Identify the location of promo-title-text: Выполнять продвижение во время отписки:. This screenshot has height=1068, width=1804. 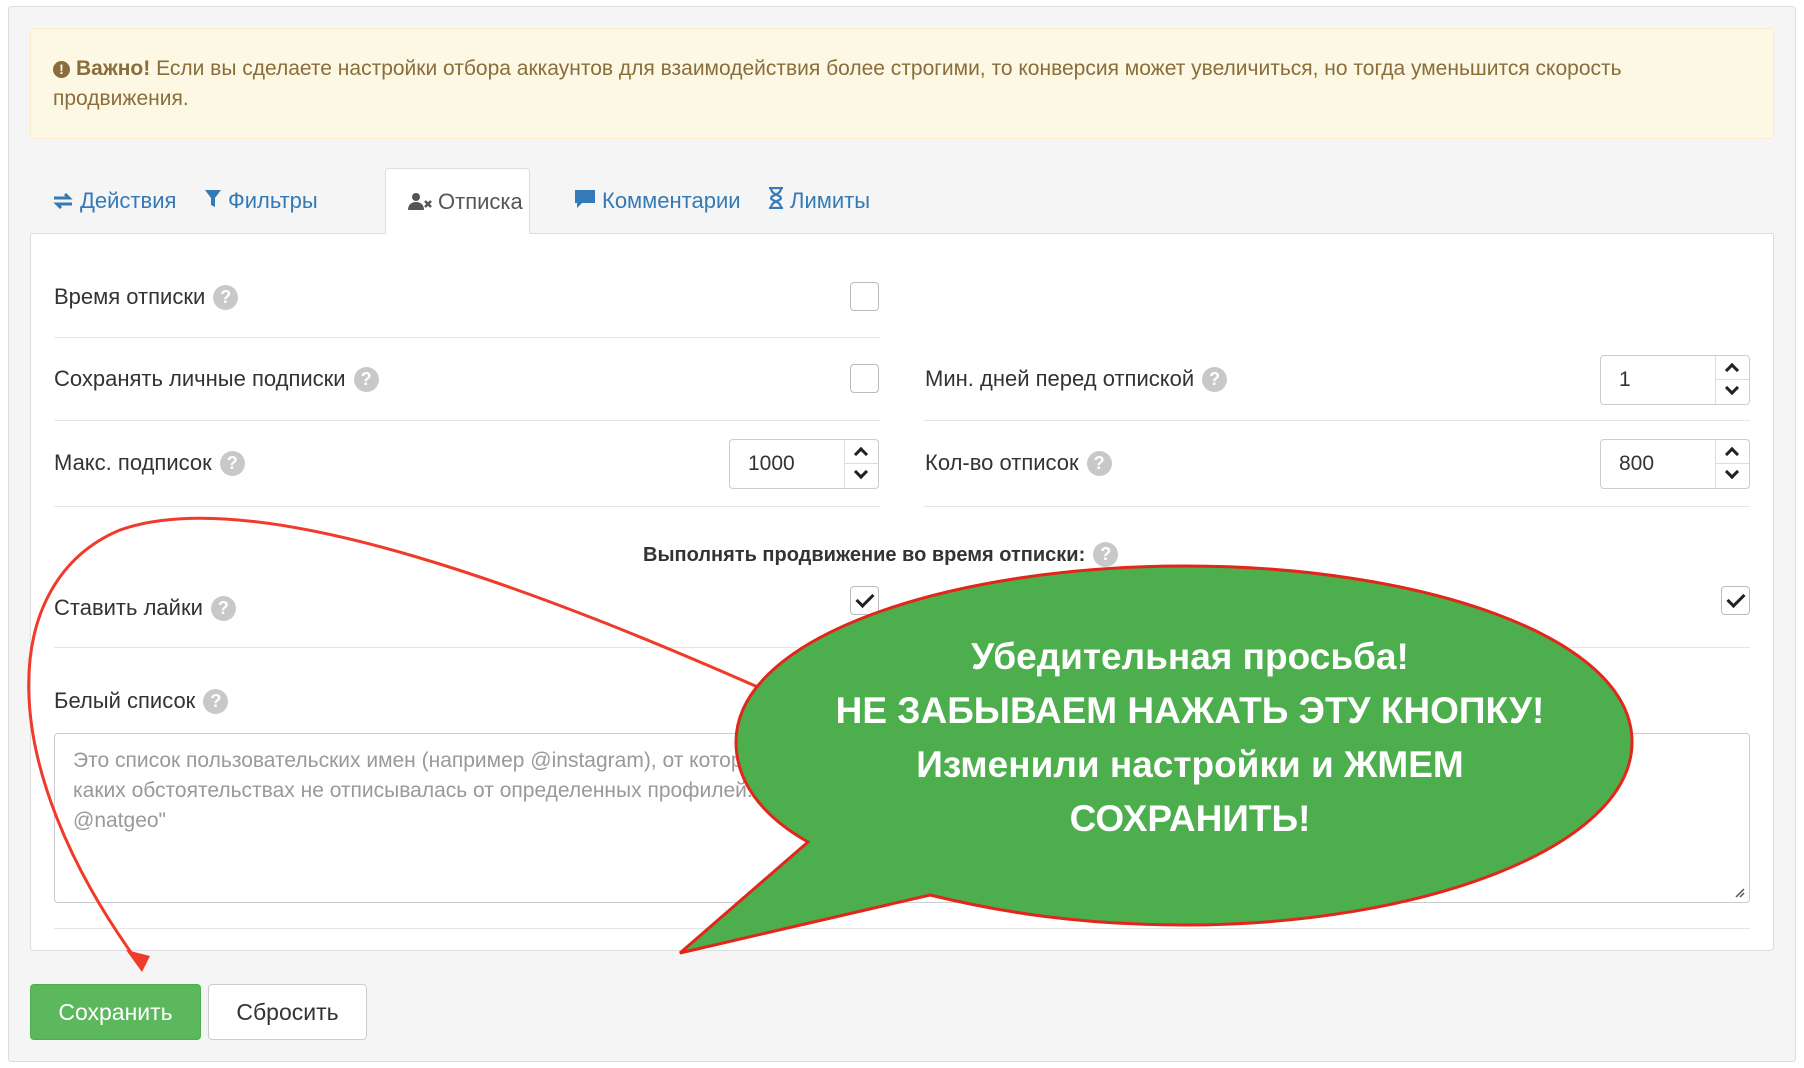
(864, 555).